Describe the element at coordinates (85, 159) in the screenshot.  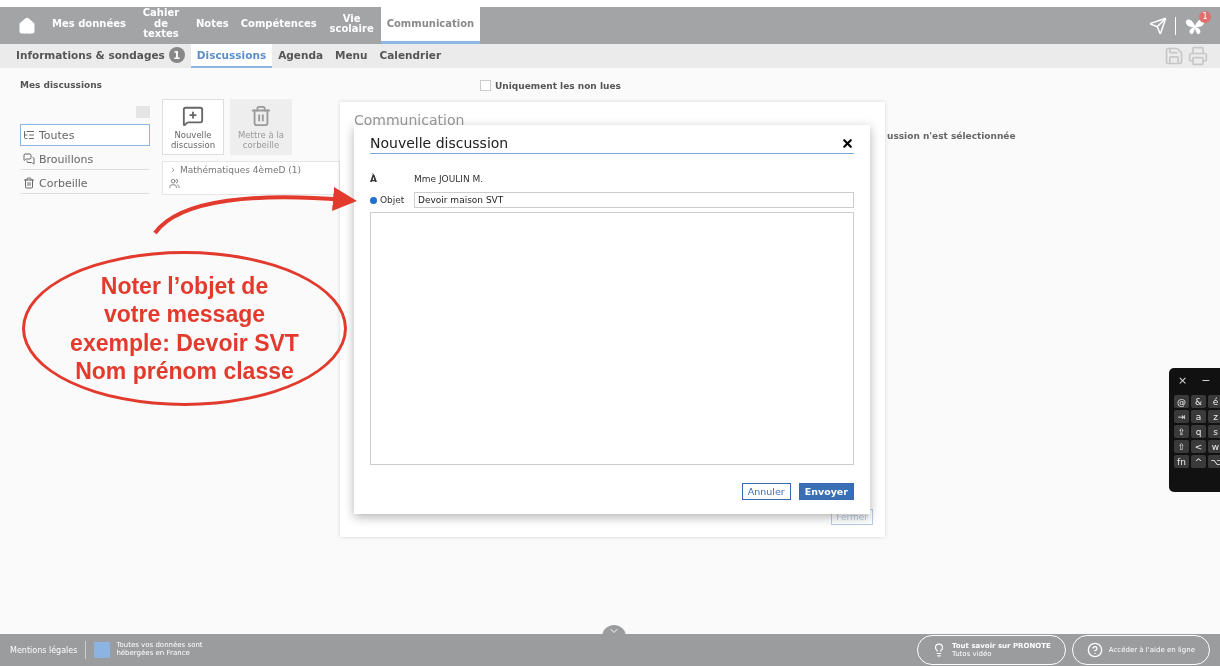
I see `folder-item: Brouillons` at that location.